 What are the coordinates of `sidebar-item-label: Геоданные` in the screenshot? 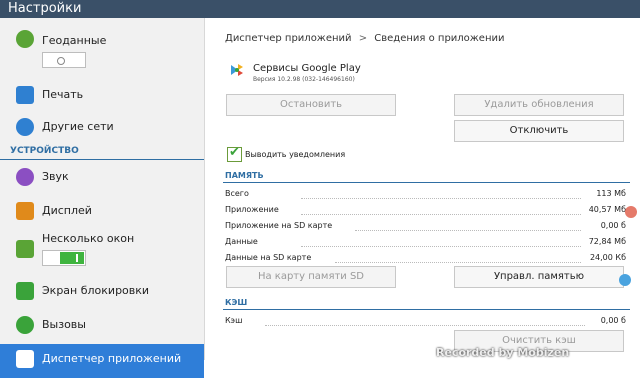 It's located at (74, 40).